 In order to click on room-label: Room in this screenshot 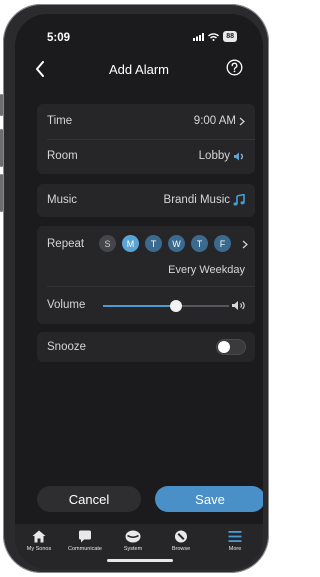, I will do `click(62, 156)`.